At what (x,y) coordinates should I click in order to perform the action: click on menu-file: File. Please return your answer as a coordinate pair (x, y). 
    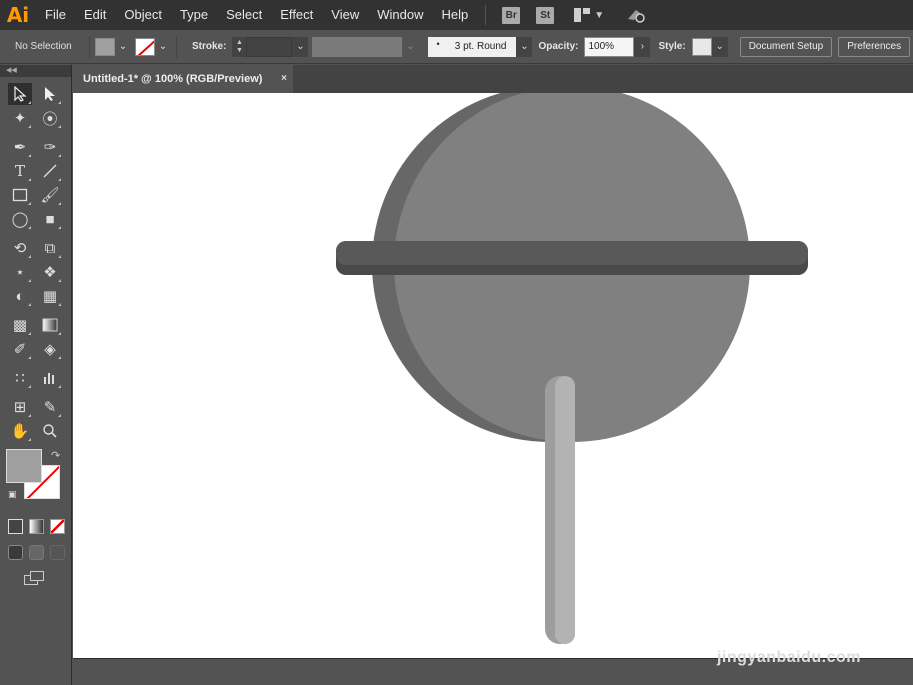
    Looking at the image, I should click on (55, 15).